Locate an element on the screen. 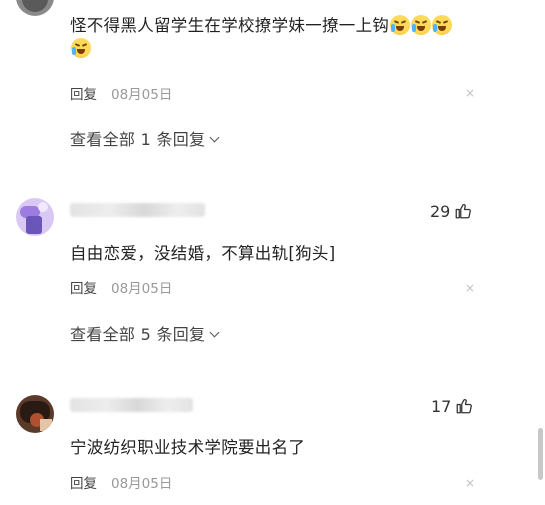 The height and width of the screenshot is (505, 545). comment-text: 怪不得黑人留学生在学校撩学妹一撩一上钩 is located at coordinates (261, 24).